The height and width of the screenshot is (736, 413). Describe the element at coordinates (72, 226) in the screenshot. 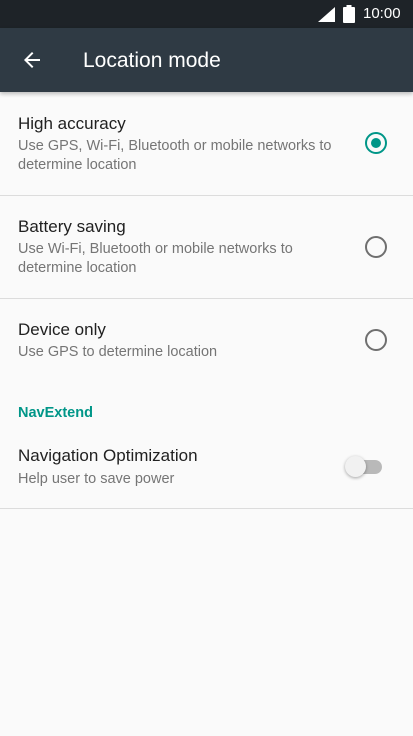

I see `mode-label: Battery saving` at that location.